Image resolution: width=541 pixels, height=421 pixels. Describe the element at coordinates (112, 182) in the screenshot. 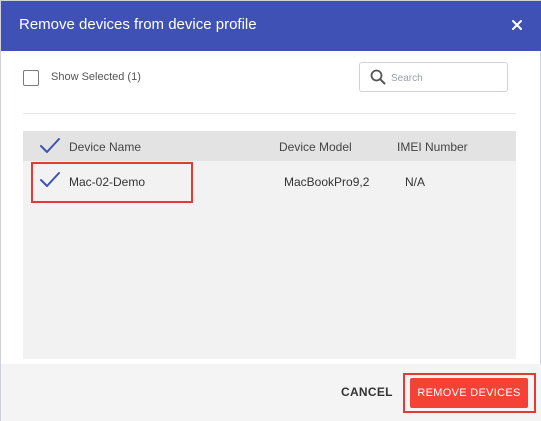

I see `row-highlight-annotation` at that location.